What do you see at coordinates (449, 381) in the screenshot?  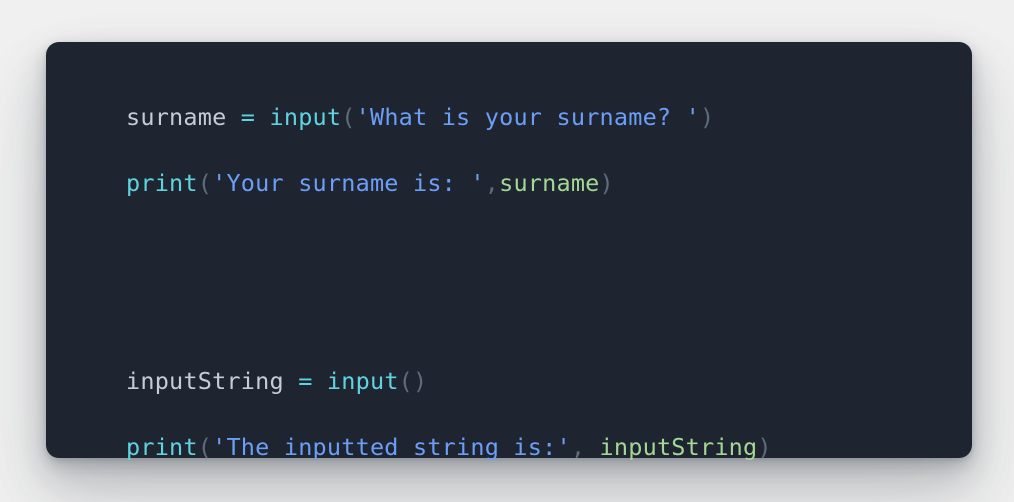 I see `code-line: inputString = input()` at bounding box center [449, 381].